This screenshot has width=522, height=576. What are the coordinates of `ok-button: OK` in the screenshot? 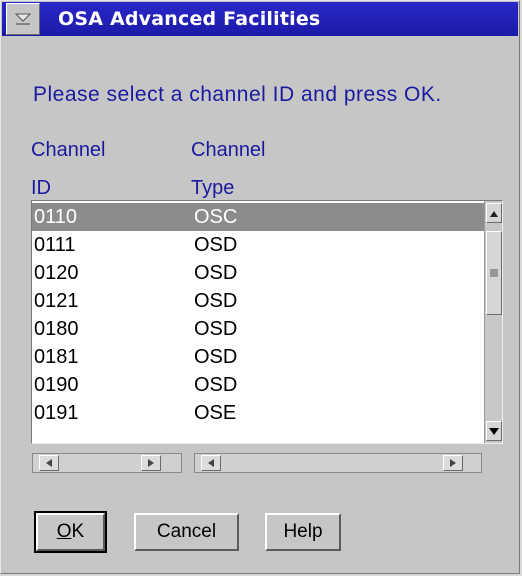 It's located at (70, 532).